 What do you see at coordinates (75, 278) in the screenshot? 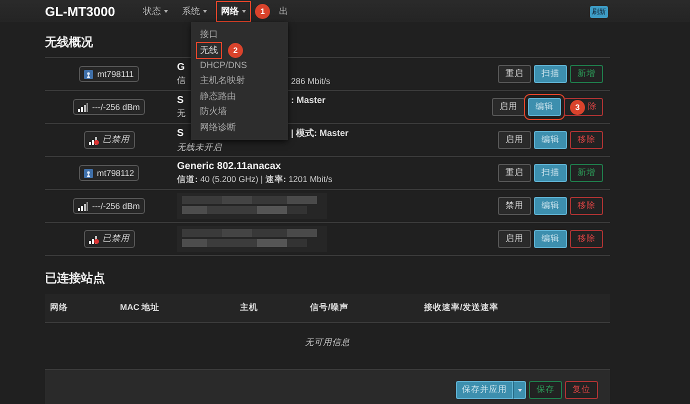
I see `section-title: 已连接站点` at bounding box center [75, 278].